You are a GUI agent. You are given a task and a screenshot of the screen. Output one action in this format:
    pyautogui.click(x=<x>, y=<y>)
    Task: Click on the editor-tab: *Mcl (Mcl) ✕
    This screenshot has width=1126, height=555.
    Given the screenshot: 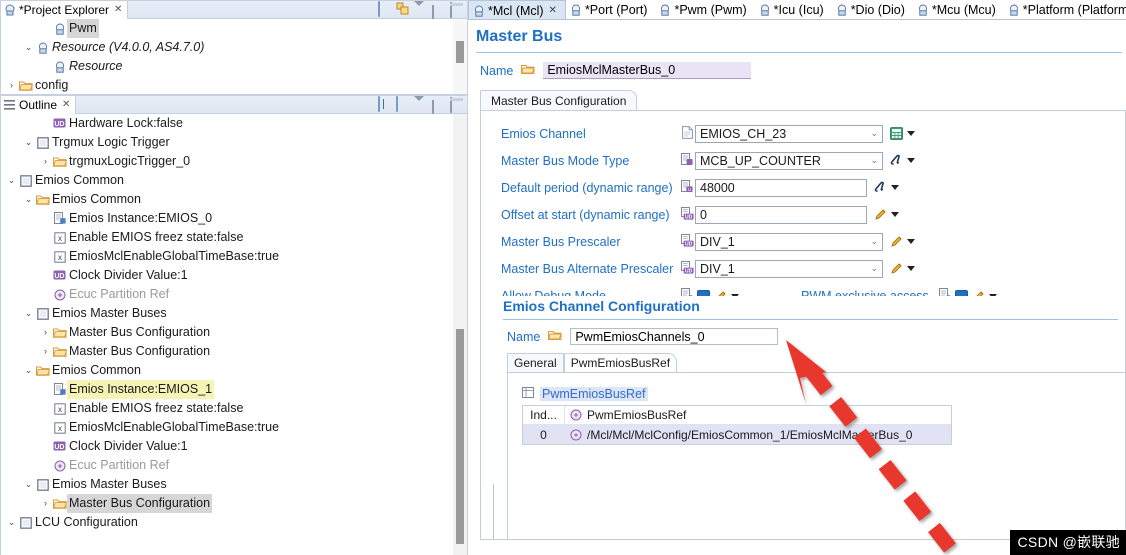 What is the action you would take?
    pyautogui.click(x=517, y=10)
    